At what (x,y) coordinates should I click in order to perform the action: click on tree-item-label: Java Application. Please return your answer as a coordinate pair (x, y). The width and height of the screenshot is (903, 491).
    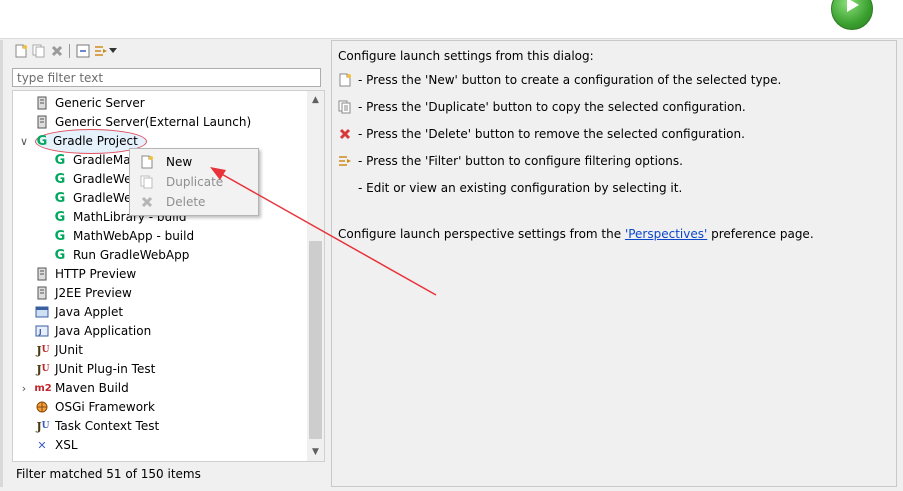
    Looking at the image, I should click on (103, 331).